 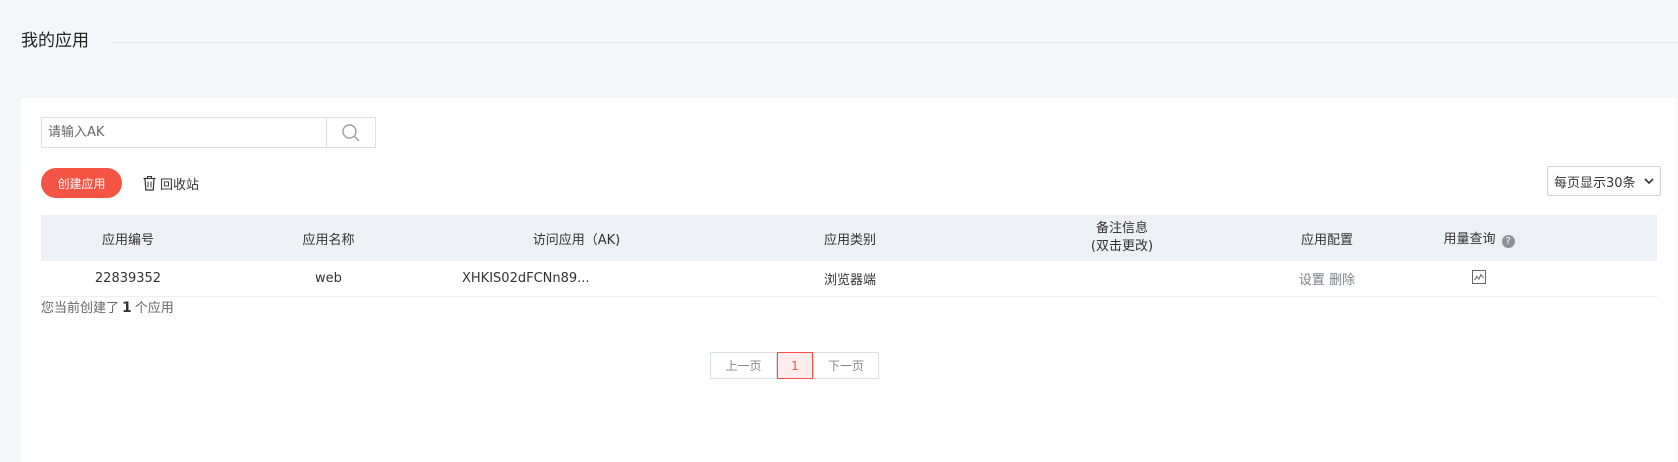 I want to click on col-header-name: 应用名称, so click(x=328, y=240).